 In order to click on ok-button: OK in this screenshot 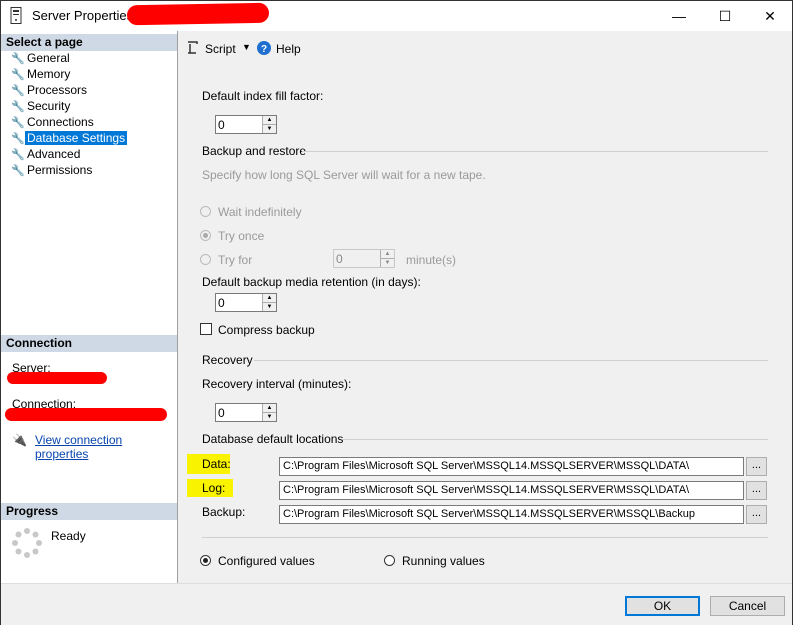, I will do `click(662, 606)`.